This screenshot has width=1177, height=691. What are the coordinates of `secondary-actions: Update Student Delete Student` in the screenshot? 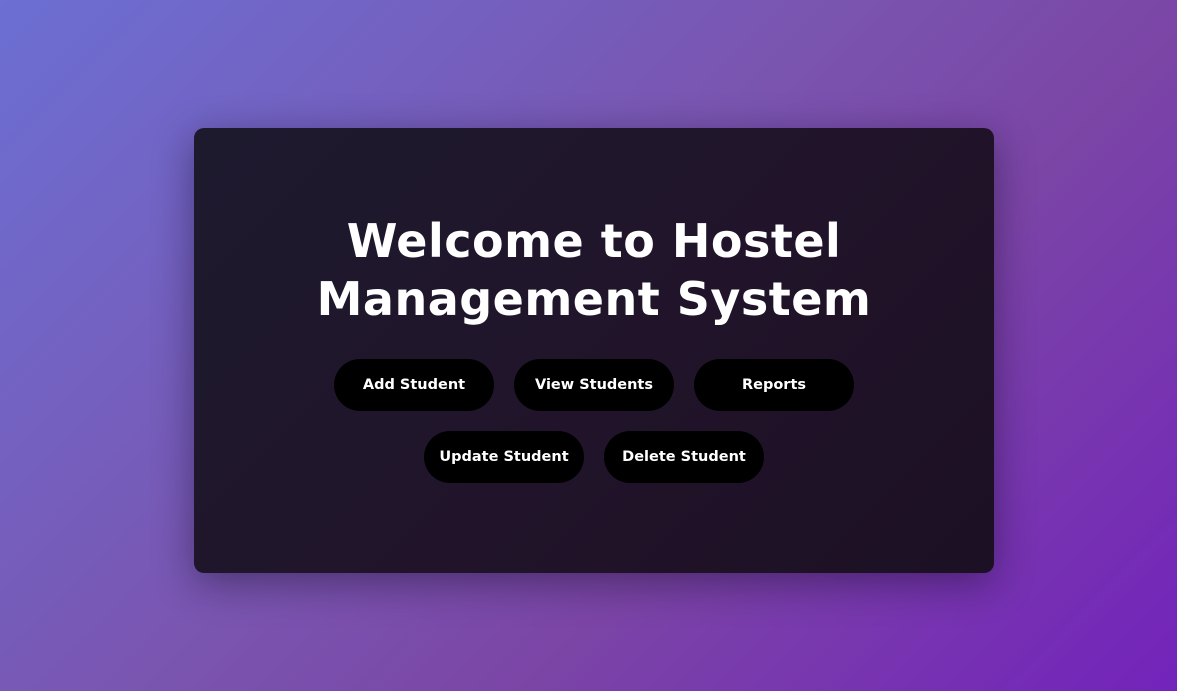 It's located at (594, 457).